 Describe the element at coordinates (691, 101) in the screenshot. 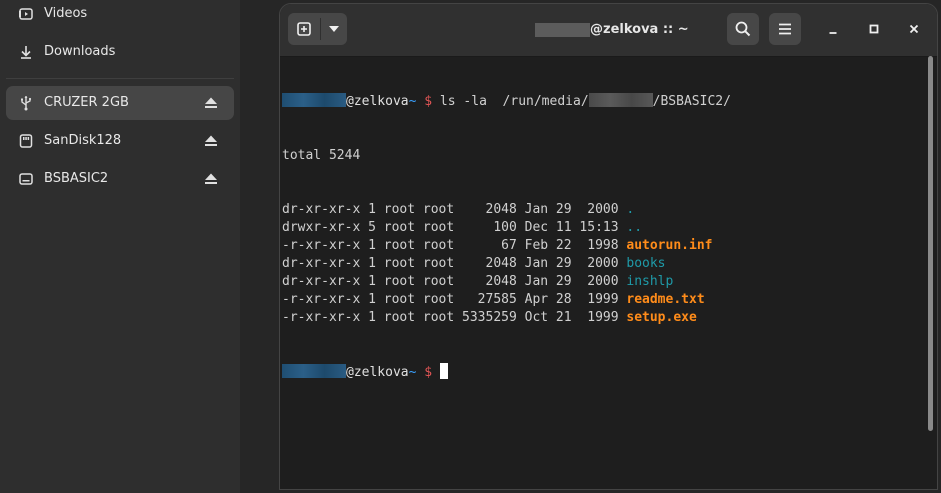

I see `command-text-tail: /BSBASIC2/` at that location.